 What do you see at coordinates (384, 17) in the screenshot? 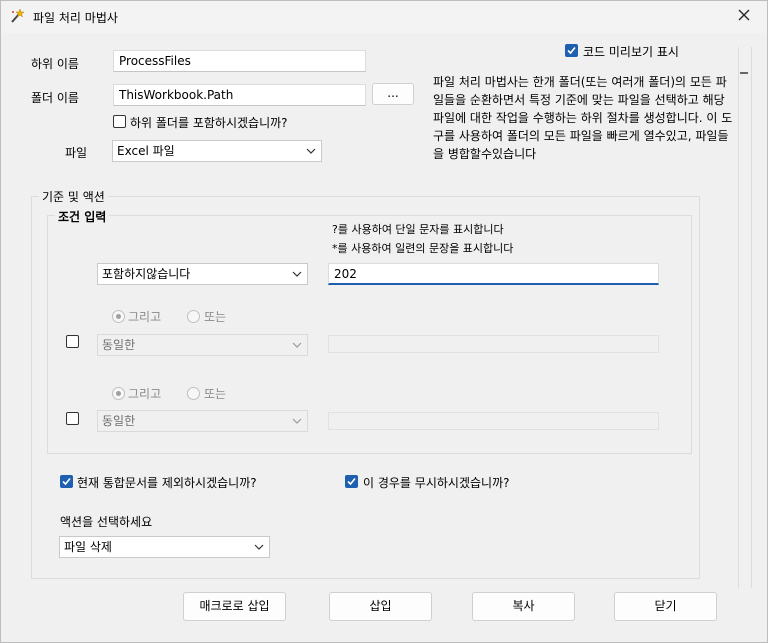
I see `title-bar: 파일 처리 마법사` at bounding box center [384, 17].